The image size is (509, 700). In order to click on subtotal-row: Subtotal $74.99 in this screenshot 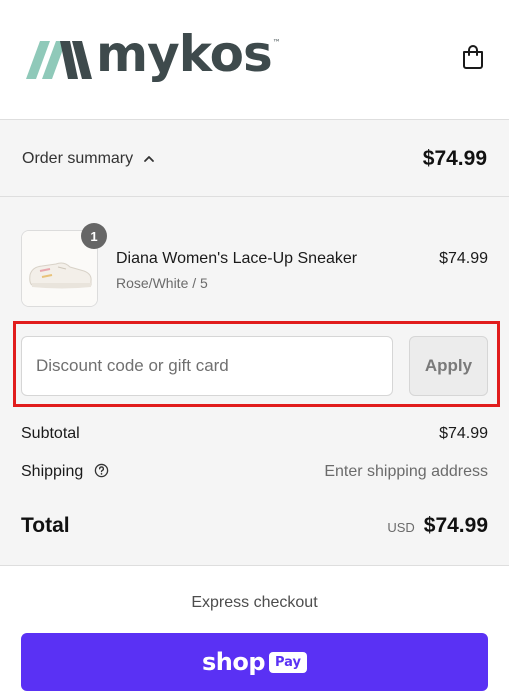, I will do `click(254, 434)`.